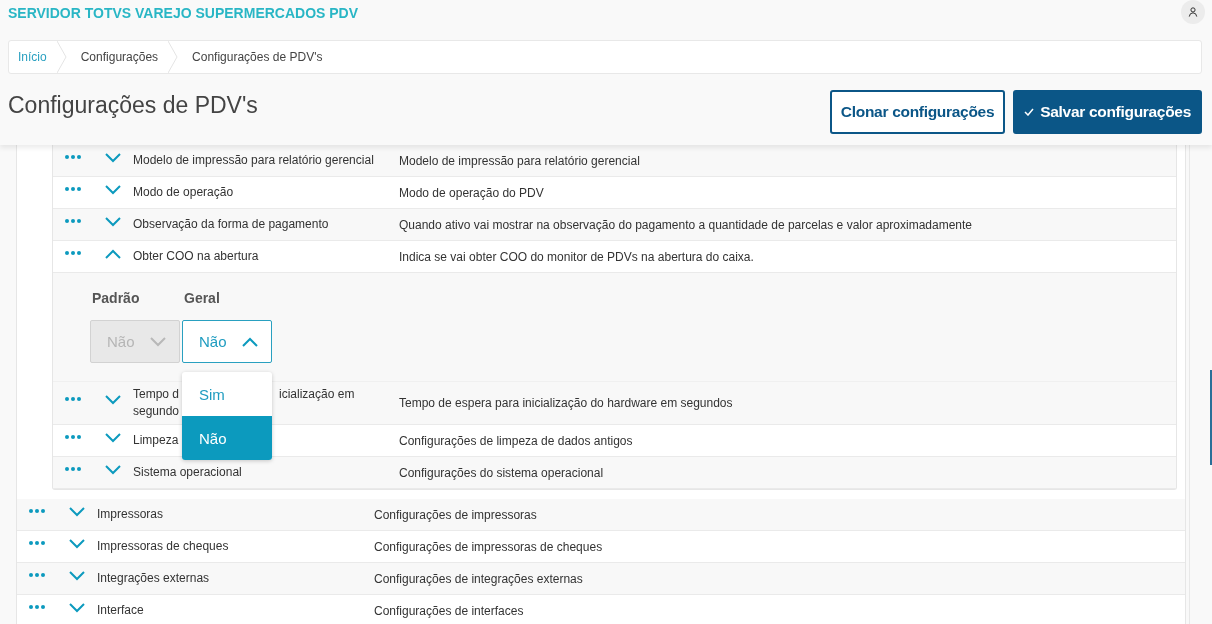 The height and width of the screenshot is (624, 1212). Describe the element at coordinates (1029, 112) in the screenshot. I see `check-icon` at that location.